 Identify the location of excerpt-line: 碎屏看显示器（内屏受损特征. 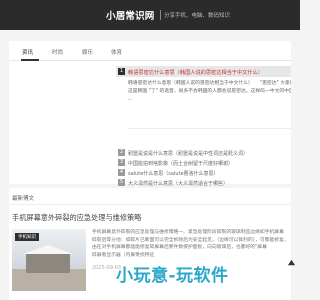
(123, 255).